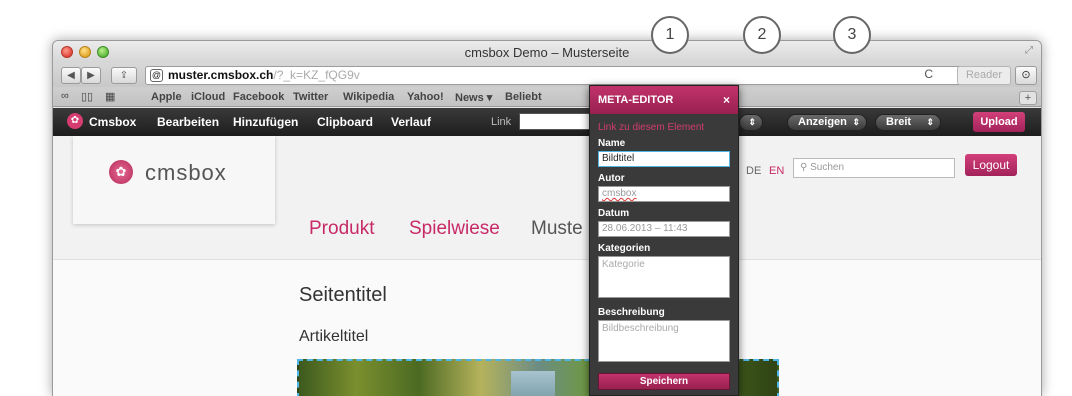 The image size is (1072, 396). I want to click on site-logo: ✿ cmsbox, so click(174, 180).